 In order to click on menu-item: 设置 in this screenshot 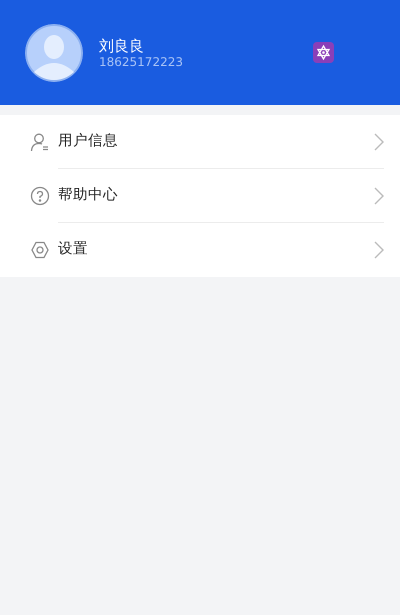, I will do `click(200, 250)`.